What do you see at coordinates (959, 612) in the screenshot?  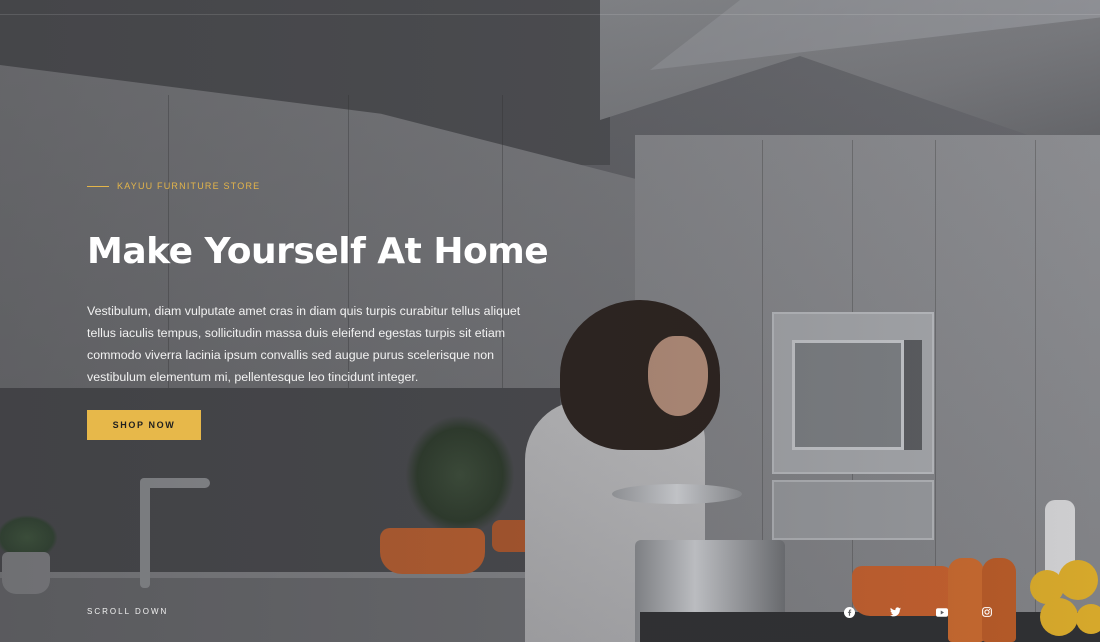 I see `youtube-link` at bounding box center [959, 612].